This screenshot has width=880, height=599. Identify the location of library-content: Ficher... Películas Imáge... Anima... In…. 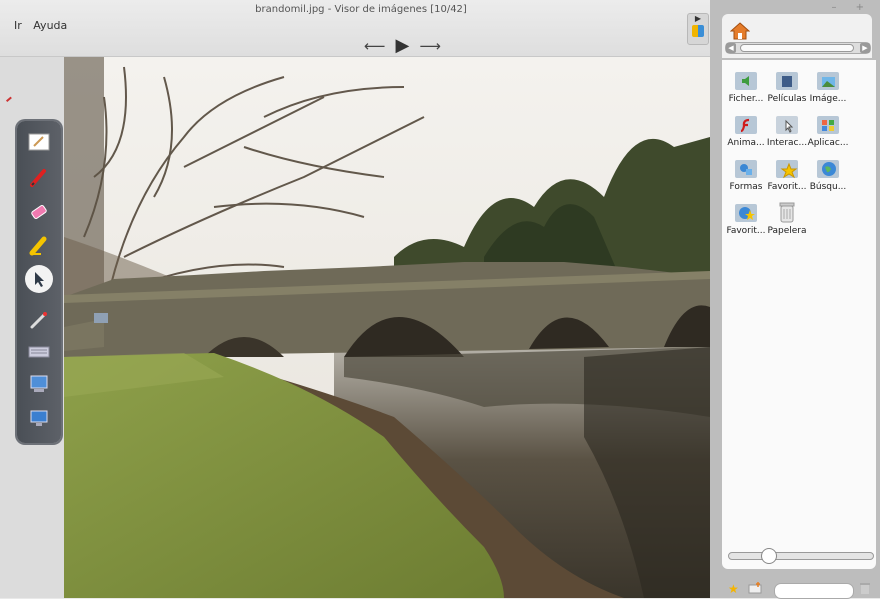
(799, 314).